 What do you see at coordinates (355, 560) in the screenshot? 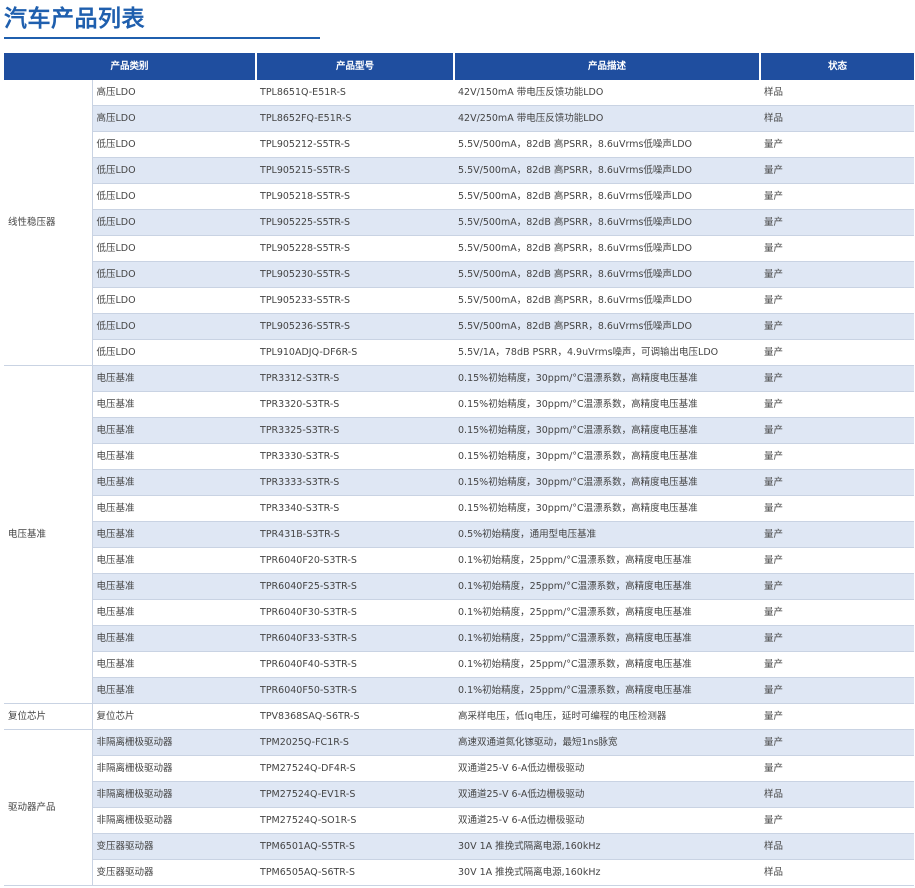
I see `model-cell: TPR6040F20-S3TR-S` at bounding box center [355, 560].